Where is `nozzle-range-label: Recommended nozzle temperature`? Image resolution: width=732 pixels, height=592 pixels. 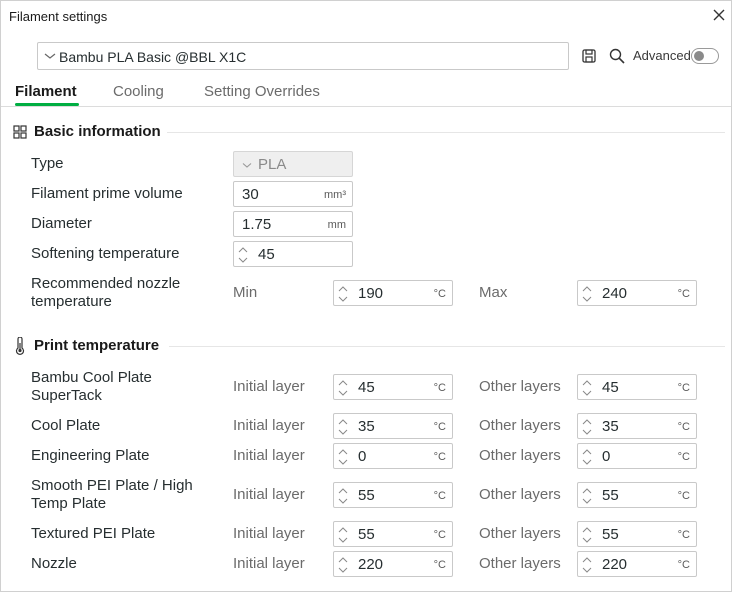
nozzle-range-label: Recommended nozzle temperature is located at coordinates (106, 292).